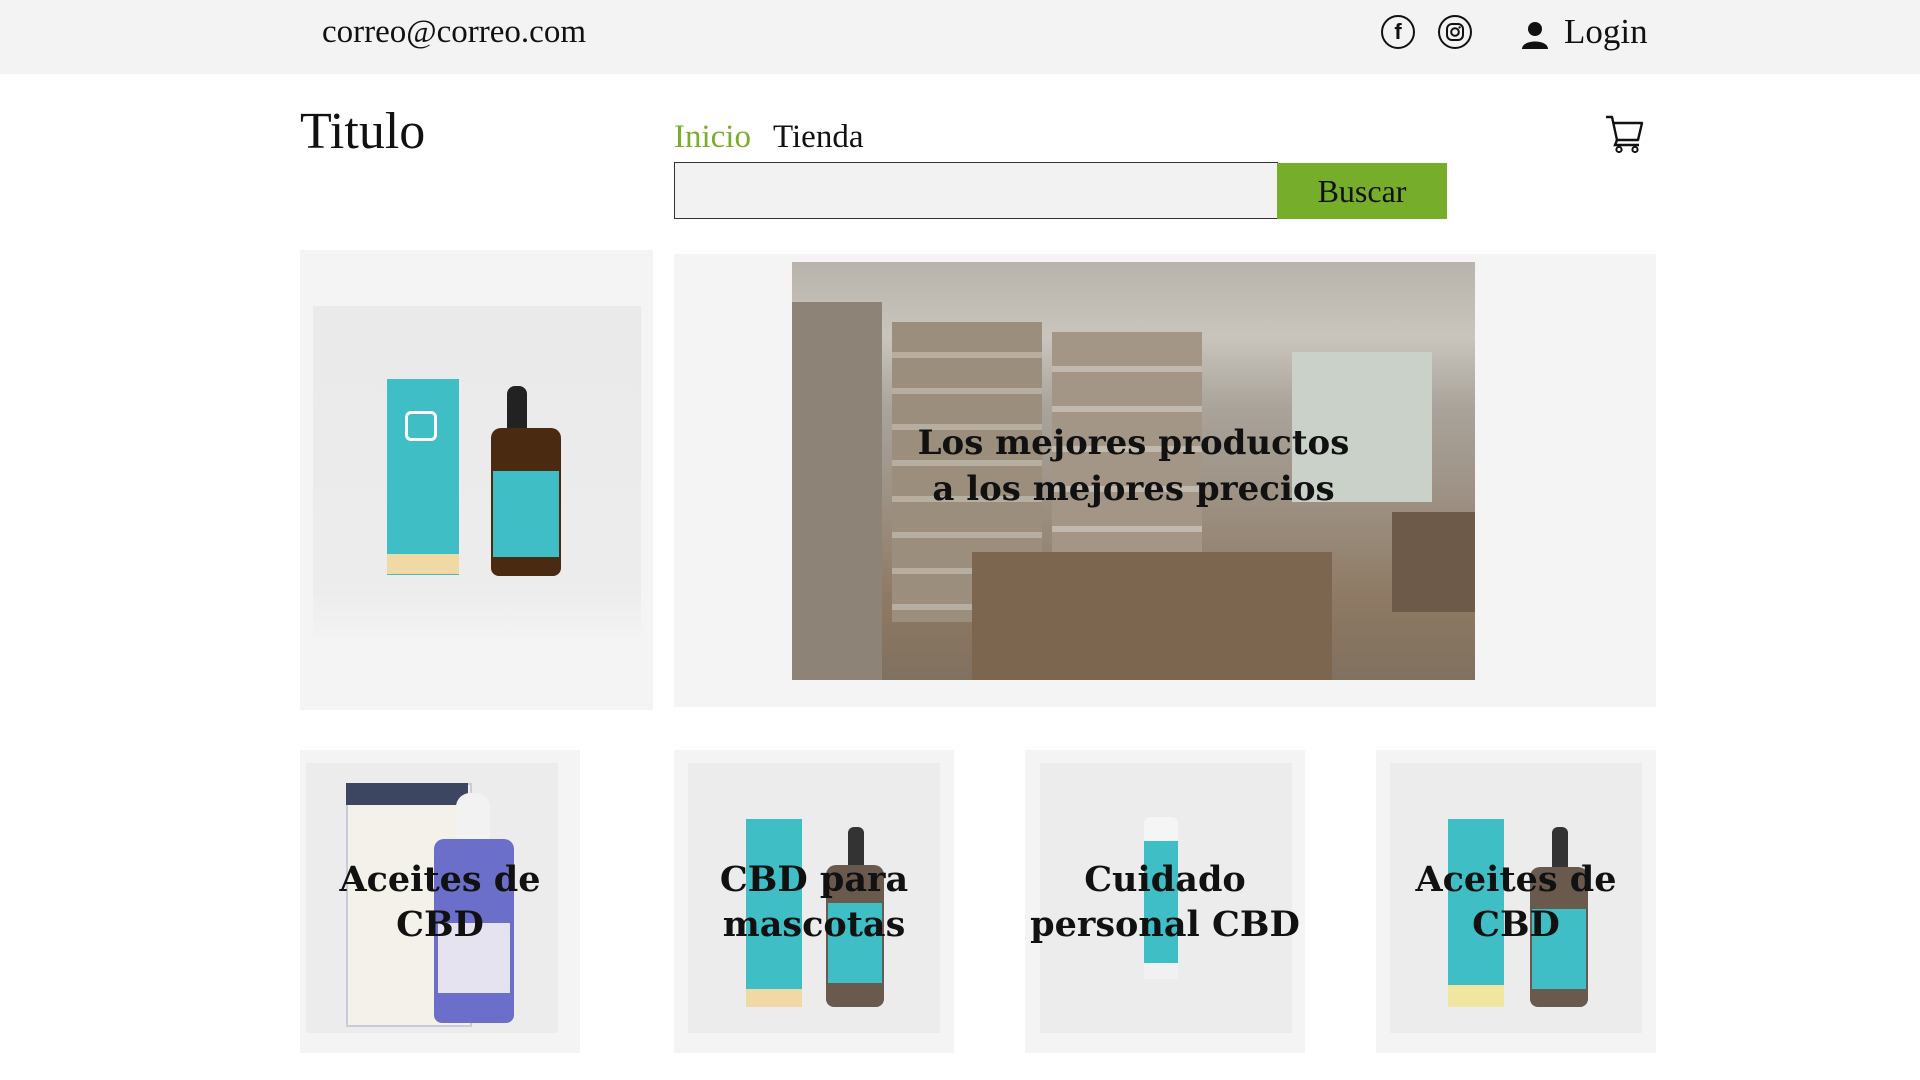 The width and height of the screenshot is (1920, 1080). What do you see at coordinates (818, 137) in the screenshot?
I see `nav-tienda: Tienda` at bounding box center [818, 137].